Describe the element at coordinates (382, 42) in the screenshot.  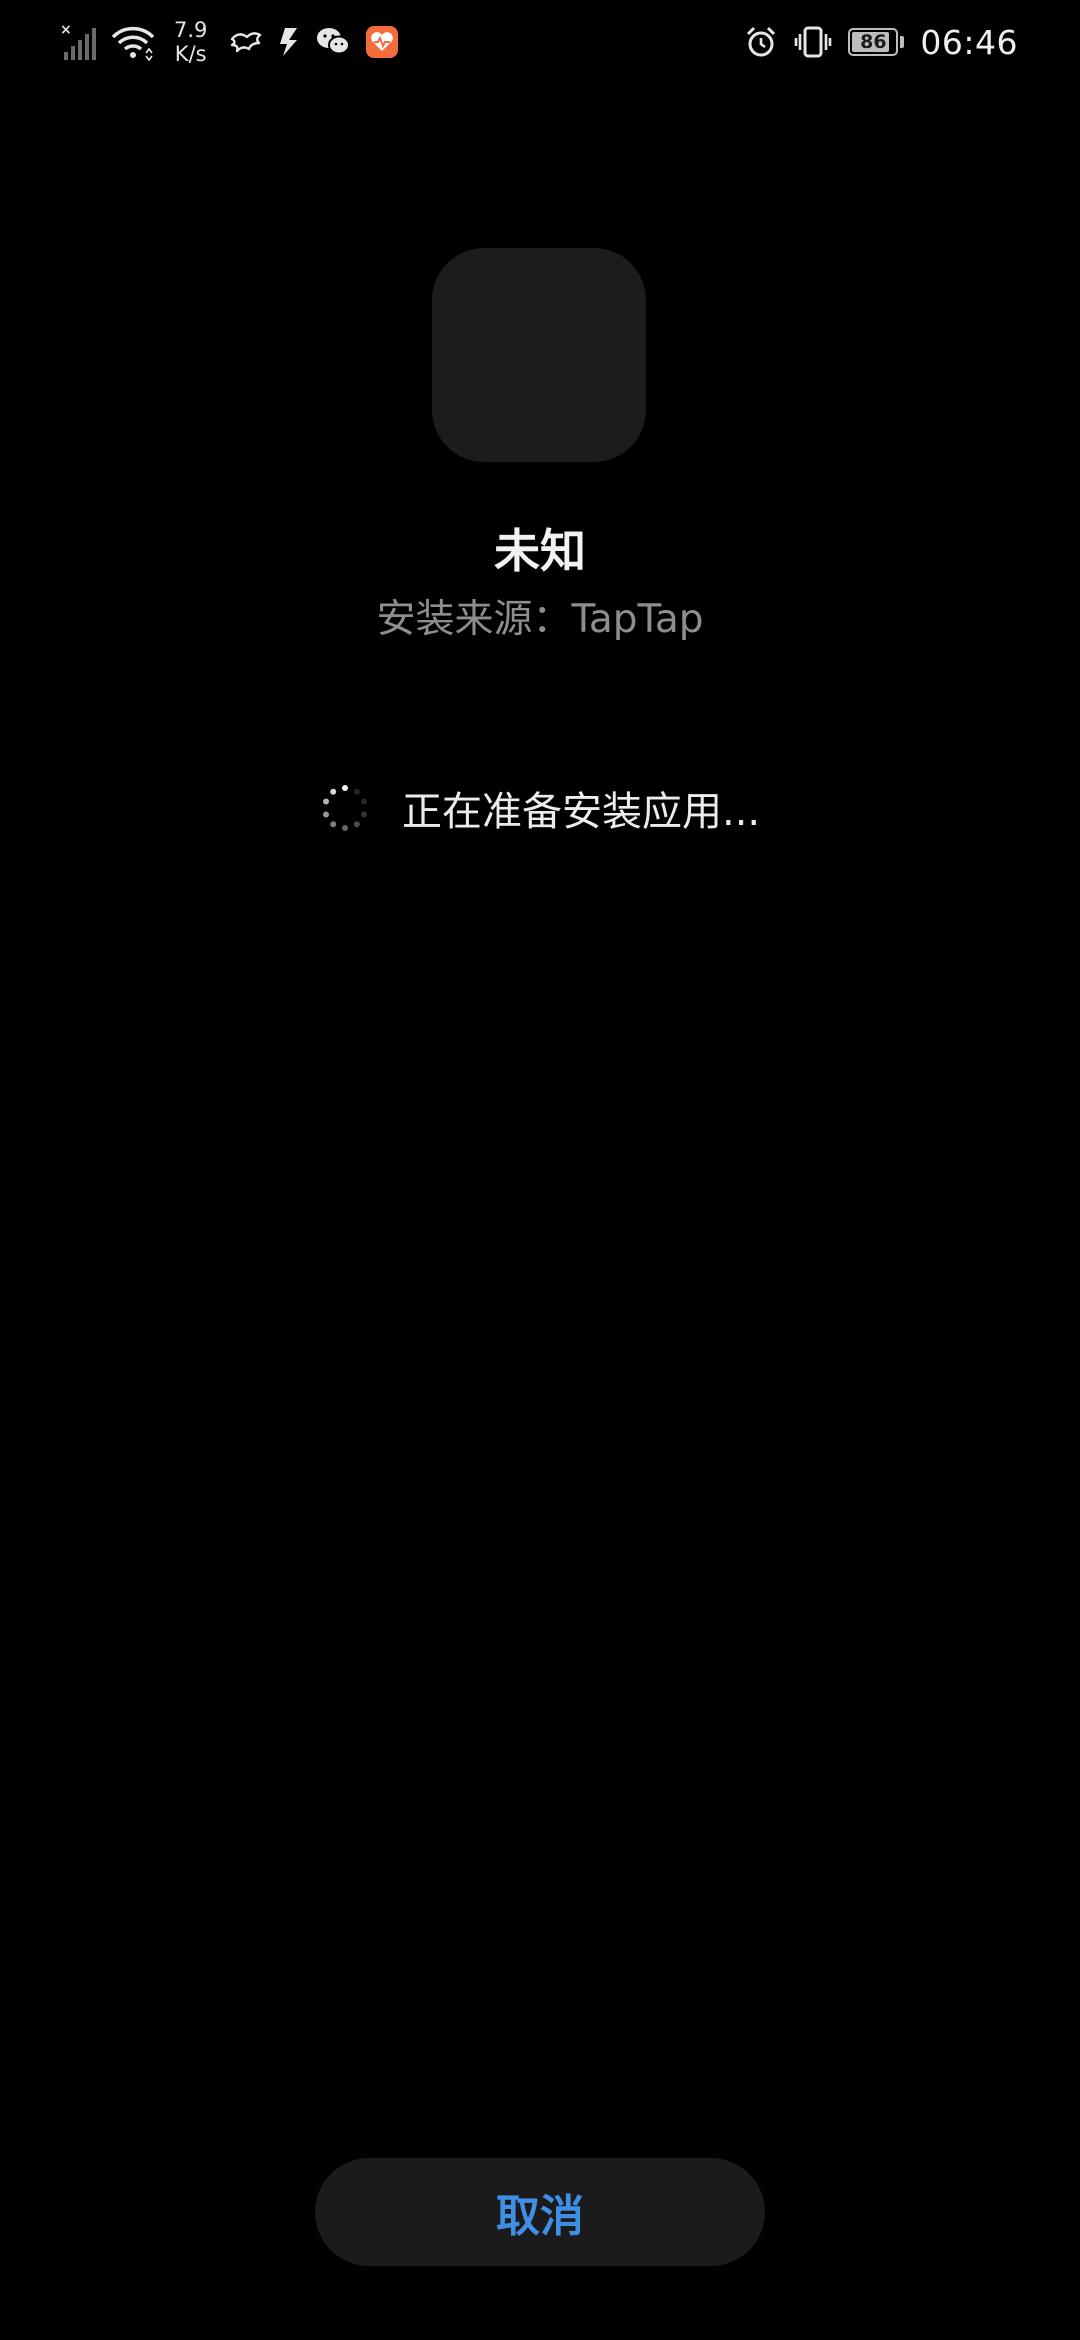
I see `health-app-icon` at that location.